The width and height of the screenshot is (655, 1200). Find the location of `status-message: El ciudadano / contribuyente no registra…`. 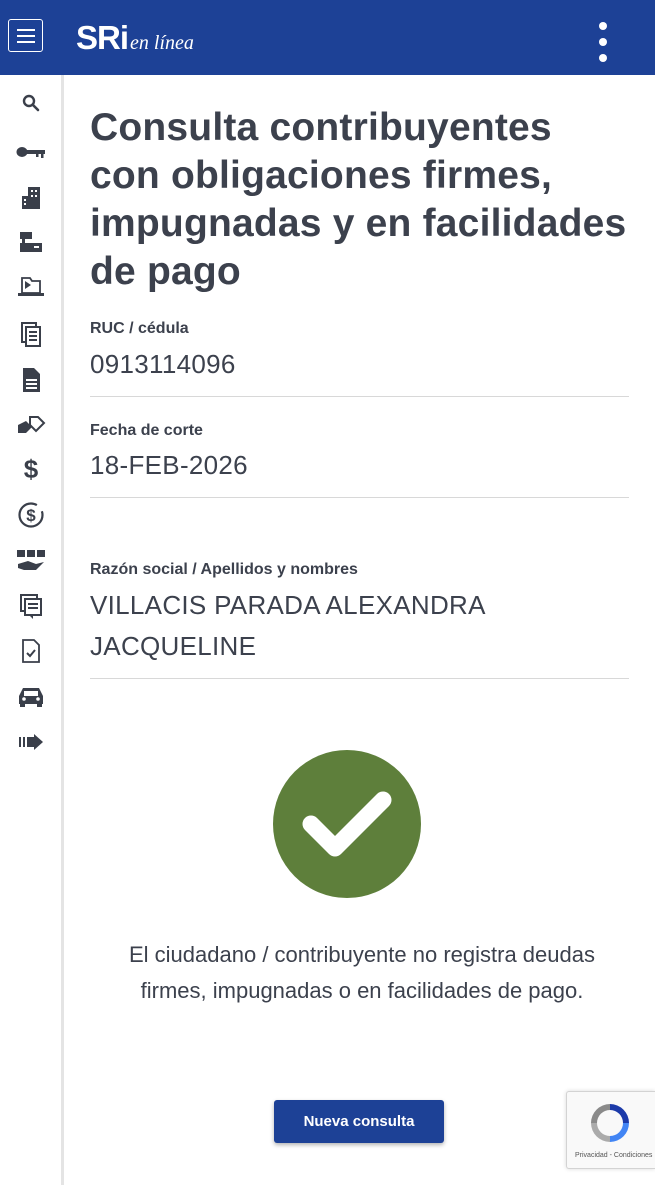

status-message: El ciudadano / contribuyente no registra… is located at coordinates (362, 972).